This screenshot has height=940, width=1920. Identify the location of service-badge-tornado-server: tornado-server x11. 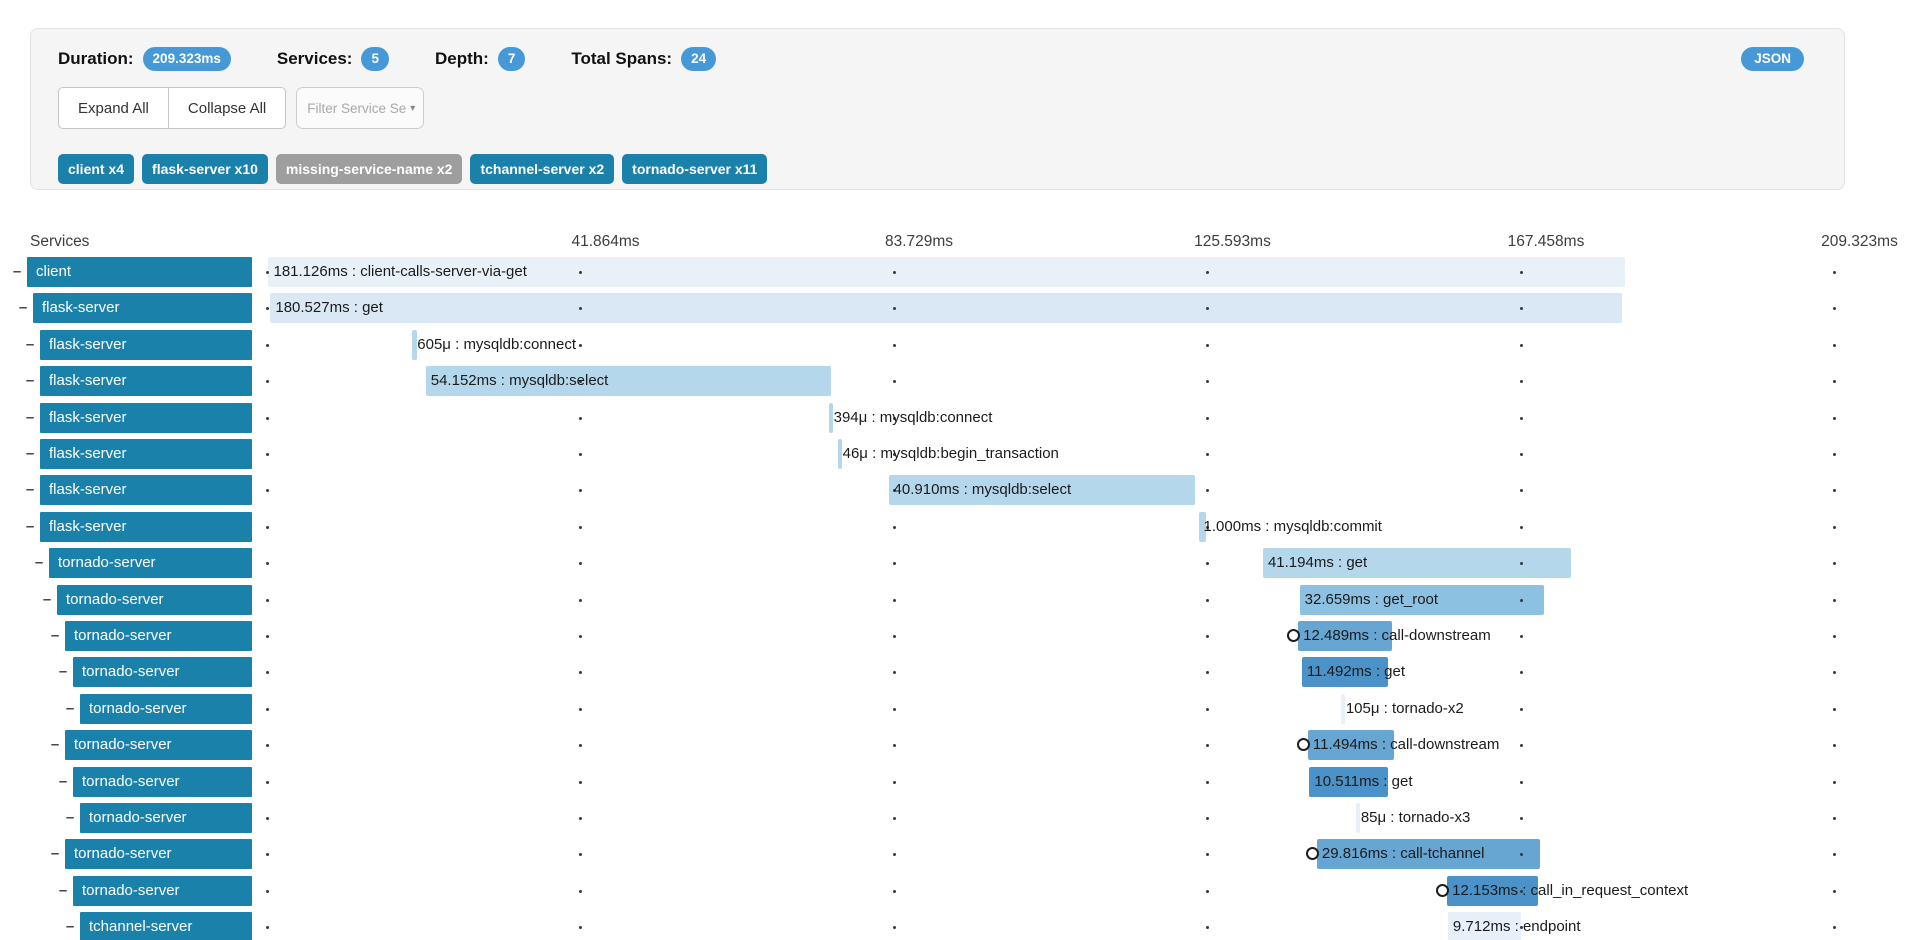
(695, 169).